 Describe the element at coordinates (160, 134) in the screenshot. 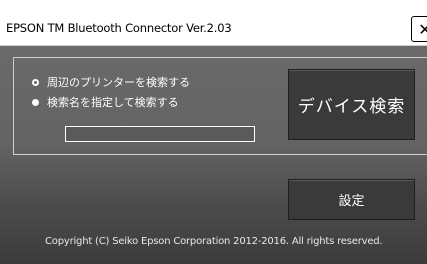

I see `search-name-input` at that location.